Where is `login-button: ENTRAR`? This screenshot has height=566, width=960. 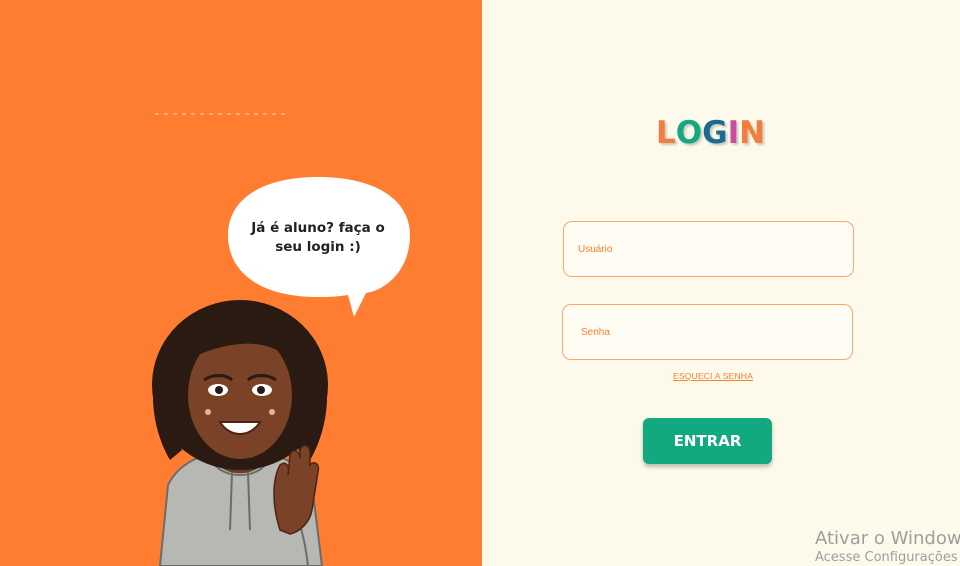
login-button: ENTRAR is located at coordinates (707, 441).